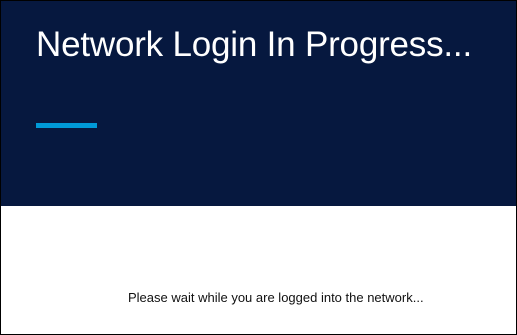  What do you see at coordinates (66, 125) in the screenshot?
I see `accent-underline` at bounding box center [66, 125].